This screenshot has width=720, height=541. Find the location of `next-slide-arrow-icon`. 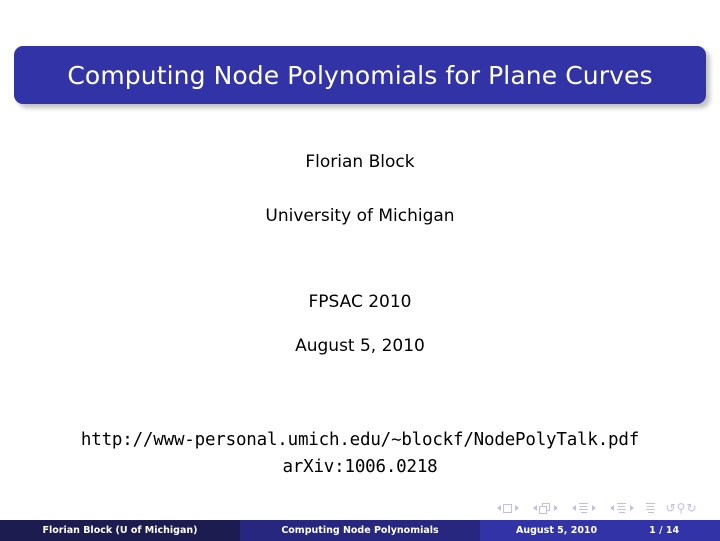

next-slide-arrow-icon is located at coordinates (516, 508).